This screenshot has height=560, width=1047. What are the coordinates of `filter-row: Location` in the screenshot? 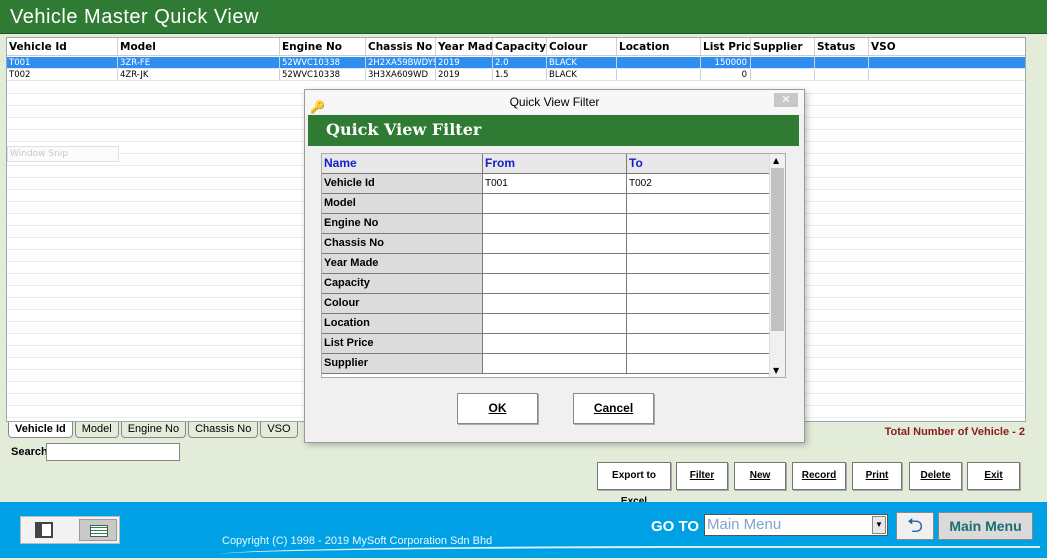 It's located at (546, 324).